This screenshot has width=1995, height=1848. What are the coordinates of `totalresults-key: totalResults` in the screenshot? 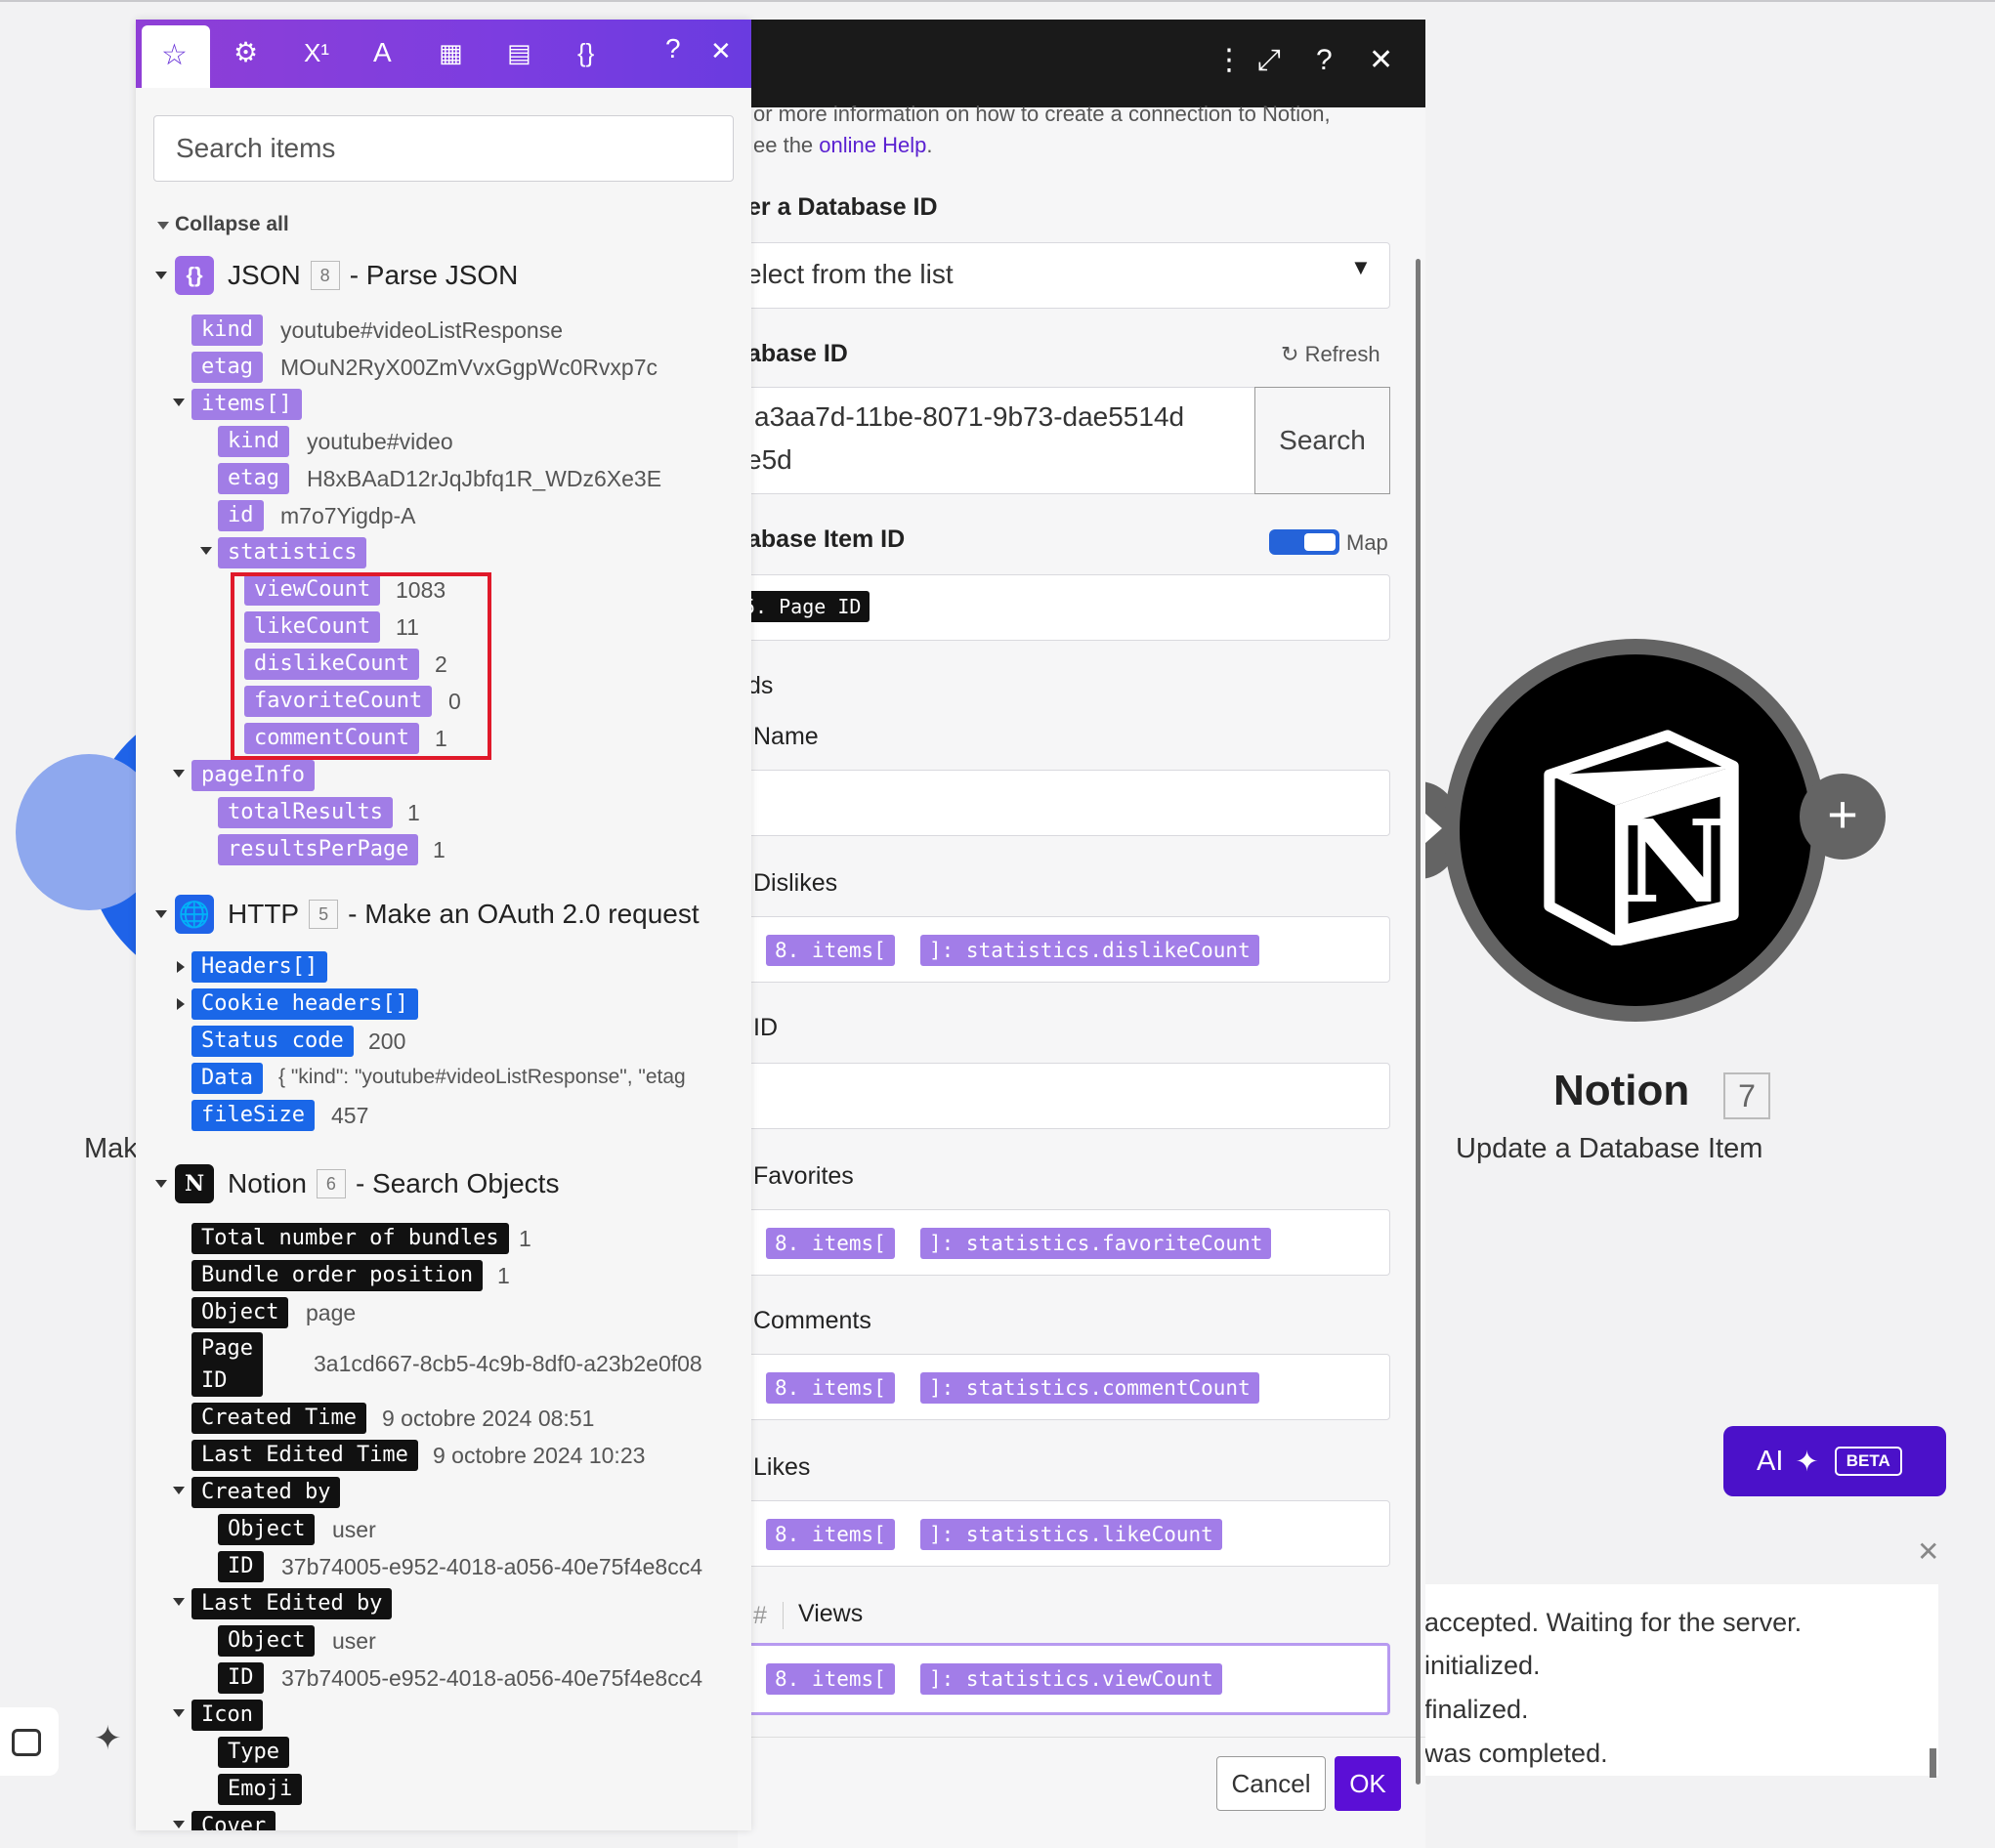 It's located at (305, 812).